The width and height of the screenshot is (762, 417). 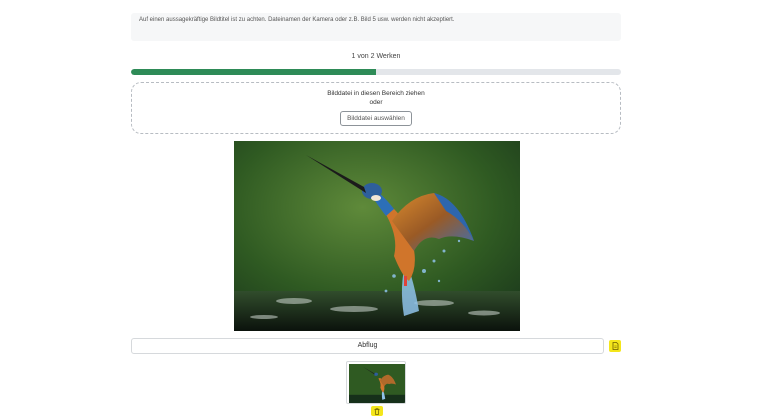 What do you see at coordinates (253, 72) in the screenshot?
I see `progress-bar-fill` at bounding box center [253, 72].